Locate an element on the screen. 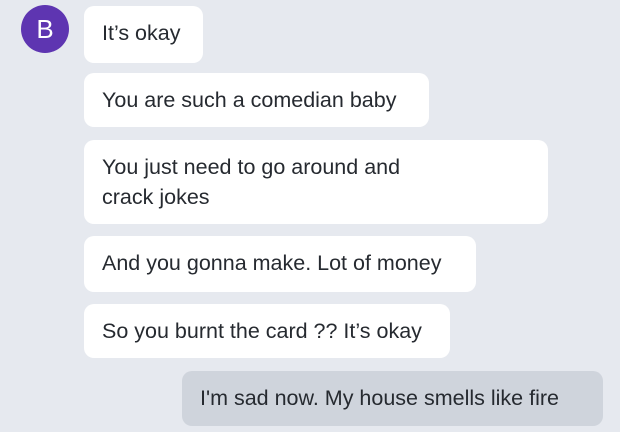 The height and width of the screenshot is (432, 620). incoming-message-bubble: You are such a comedian baby is located at coordinates (256, 100).